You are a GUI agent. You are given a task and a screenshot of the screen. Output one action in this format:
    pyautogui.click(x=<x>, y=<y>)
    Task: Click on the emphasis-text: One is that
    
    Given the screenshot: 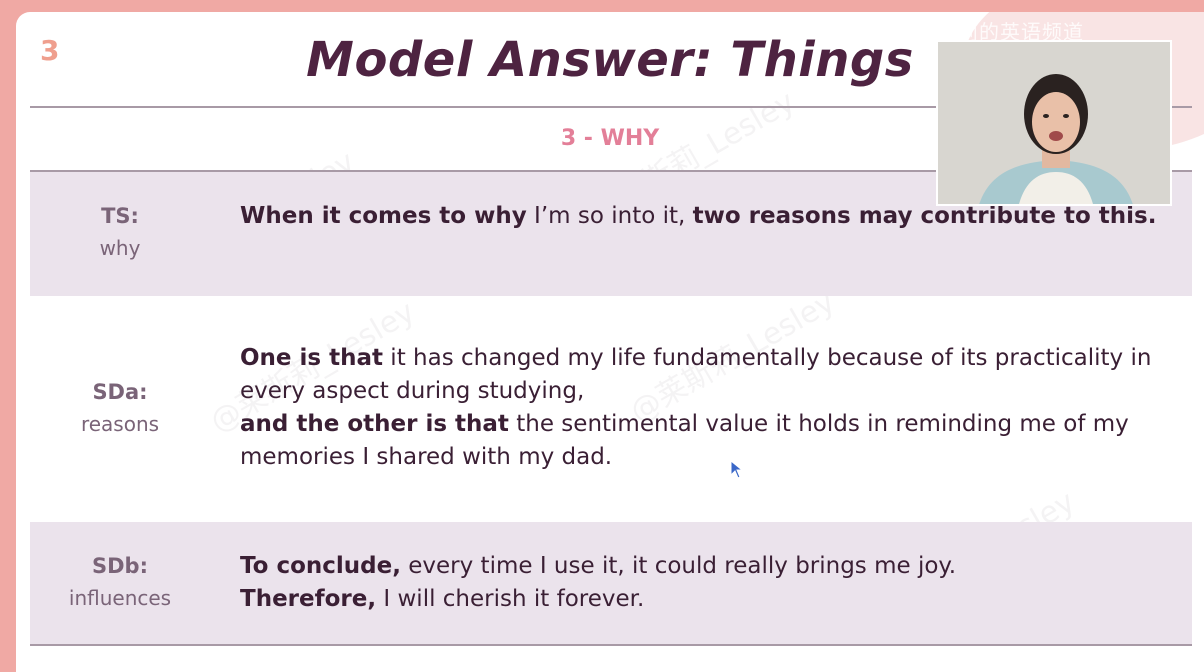 What is the action you would take?
    pyautogui.click(x=311, y=358)
    